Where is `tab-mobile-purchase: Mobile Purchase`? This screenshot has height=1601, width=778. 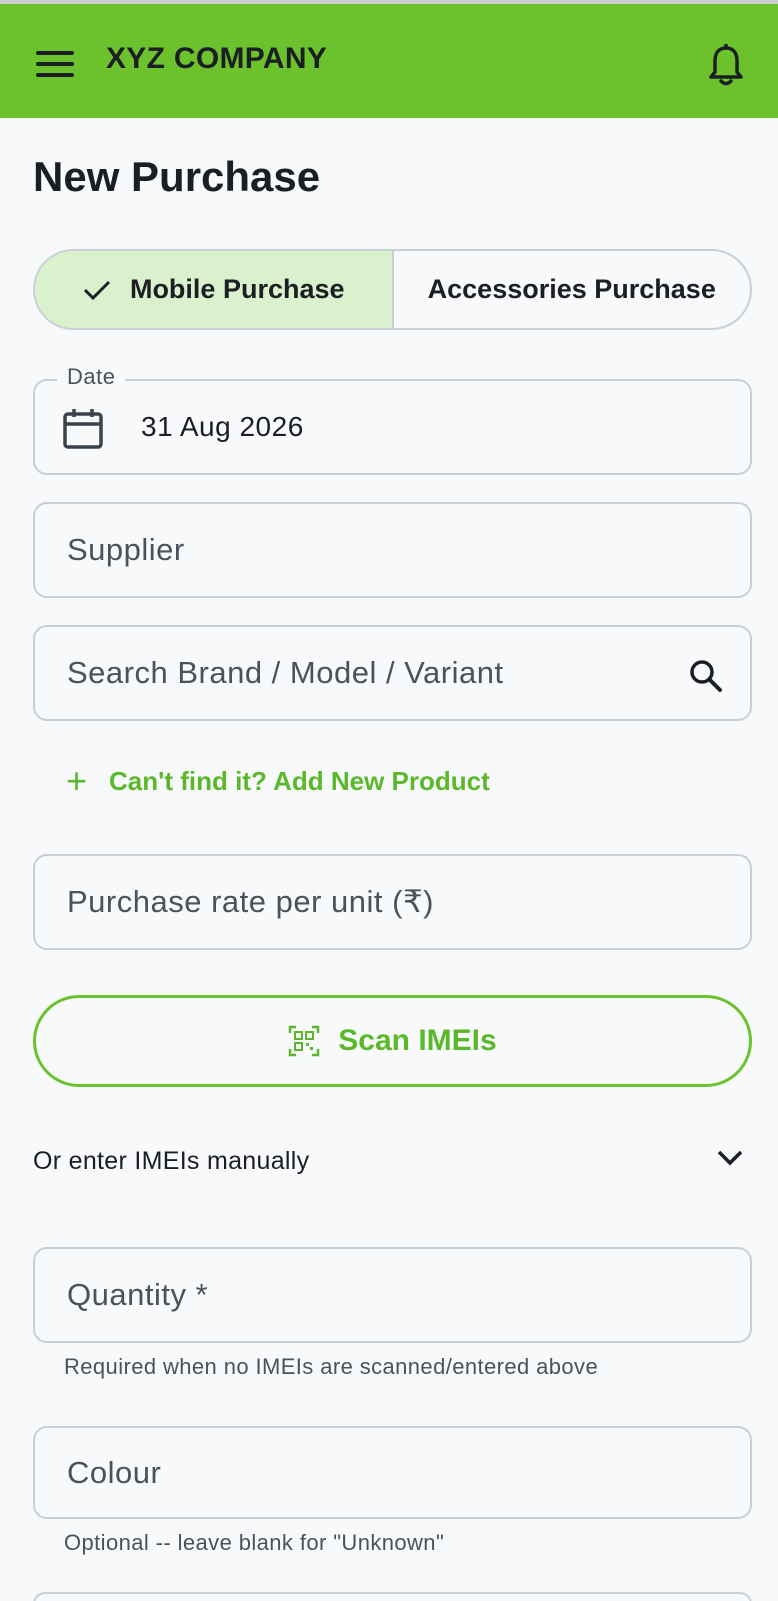
tab-mobile-purchase: Mobile Purchase is located at coordinates (214, 289).